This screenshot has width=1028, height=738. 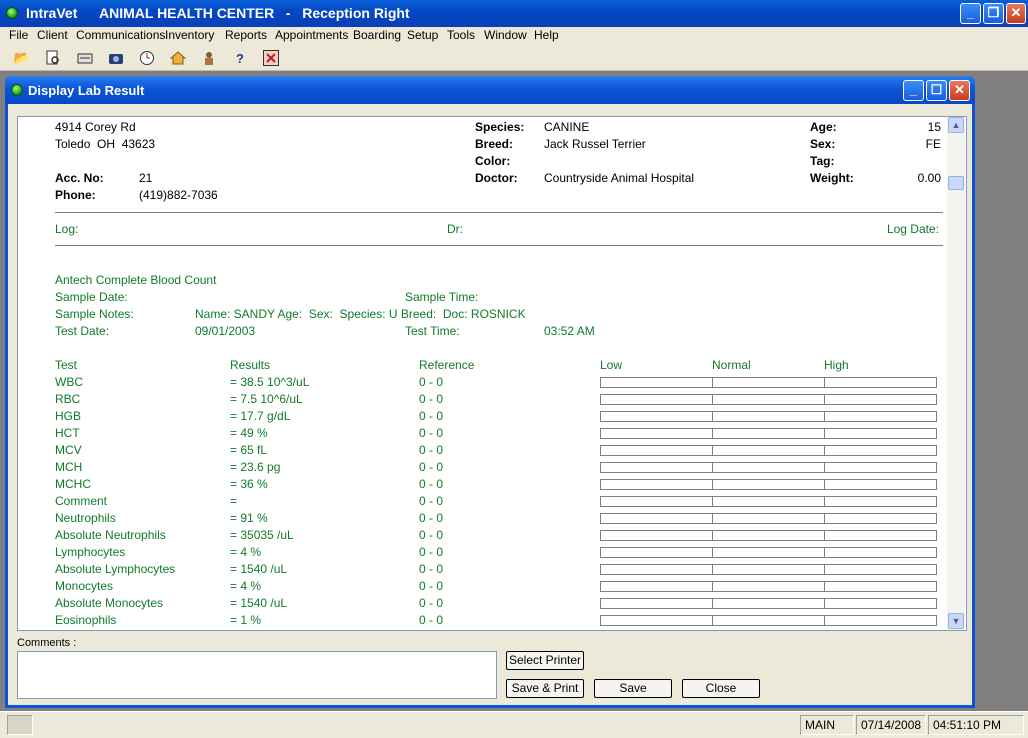 I want to click on exit-icon, so click(x=271, y=58).